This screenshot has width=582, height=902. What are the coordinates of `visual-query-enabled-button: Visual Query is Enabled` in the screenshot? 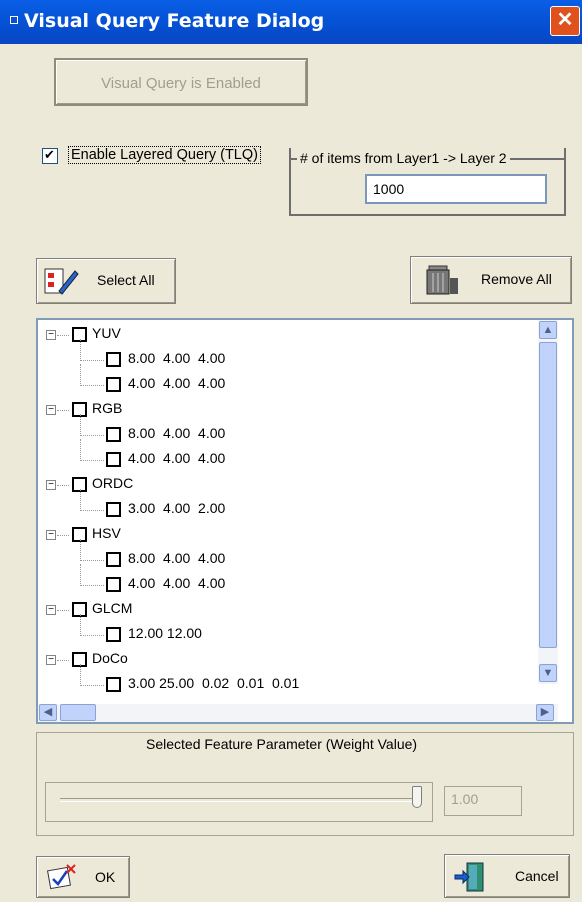 It's located at (181, 82).